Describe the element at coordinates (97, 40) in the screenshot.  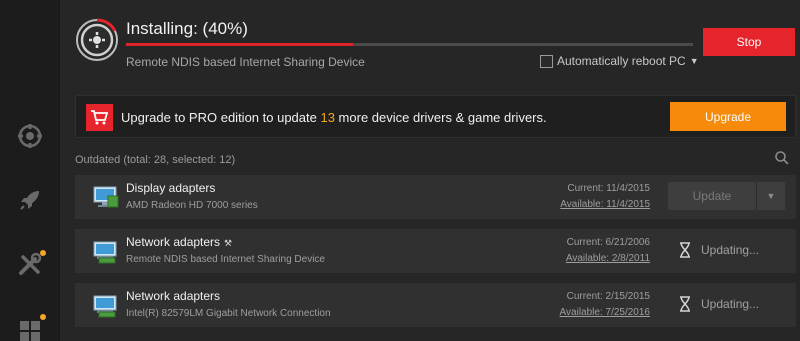
I see `installing-spinner-icon` at that location.